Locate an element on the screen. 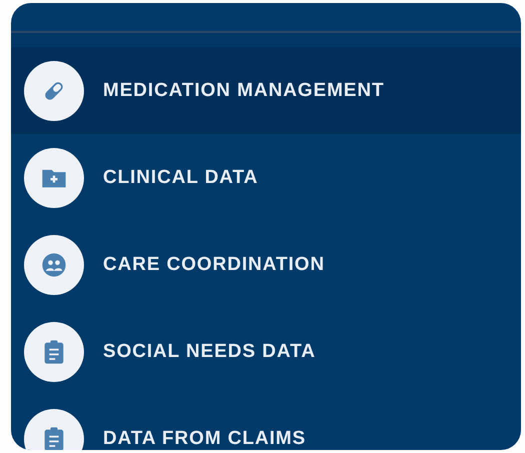 The image size is (525, 453). menu-item-label: DATA FROM CLAIMS is located at coordinates (204, 439).